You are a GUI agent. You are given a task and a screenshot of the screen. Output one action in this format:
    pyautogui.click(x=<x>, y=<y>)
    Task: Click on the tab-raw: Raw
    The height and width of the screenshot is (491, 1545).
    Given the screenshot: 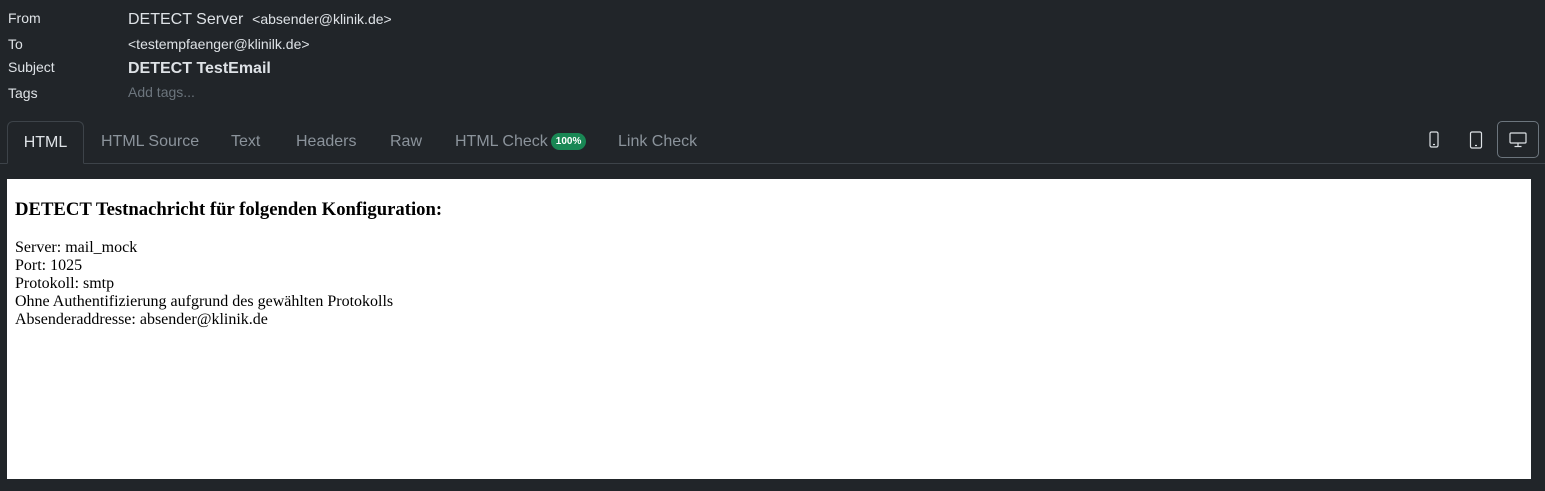 What is the action you would take?
    pyautogui.click(x=406, y=142)
    